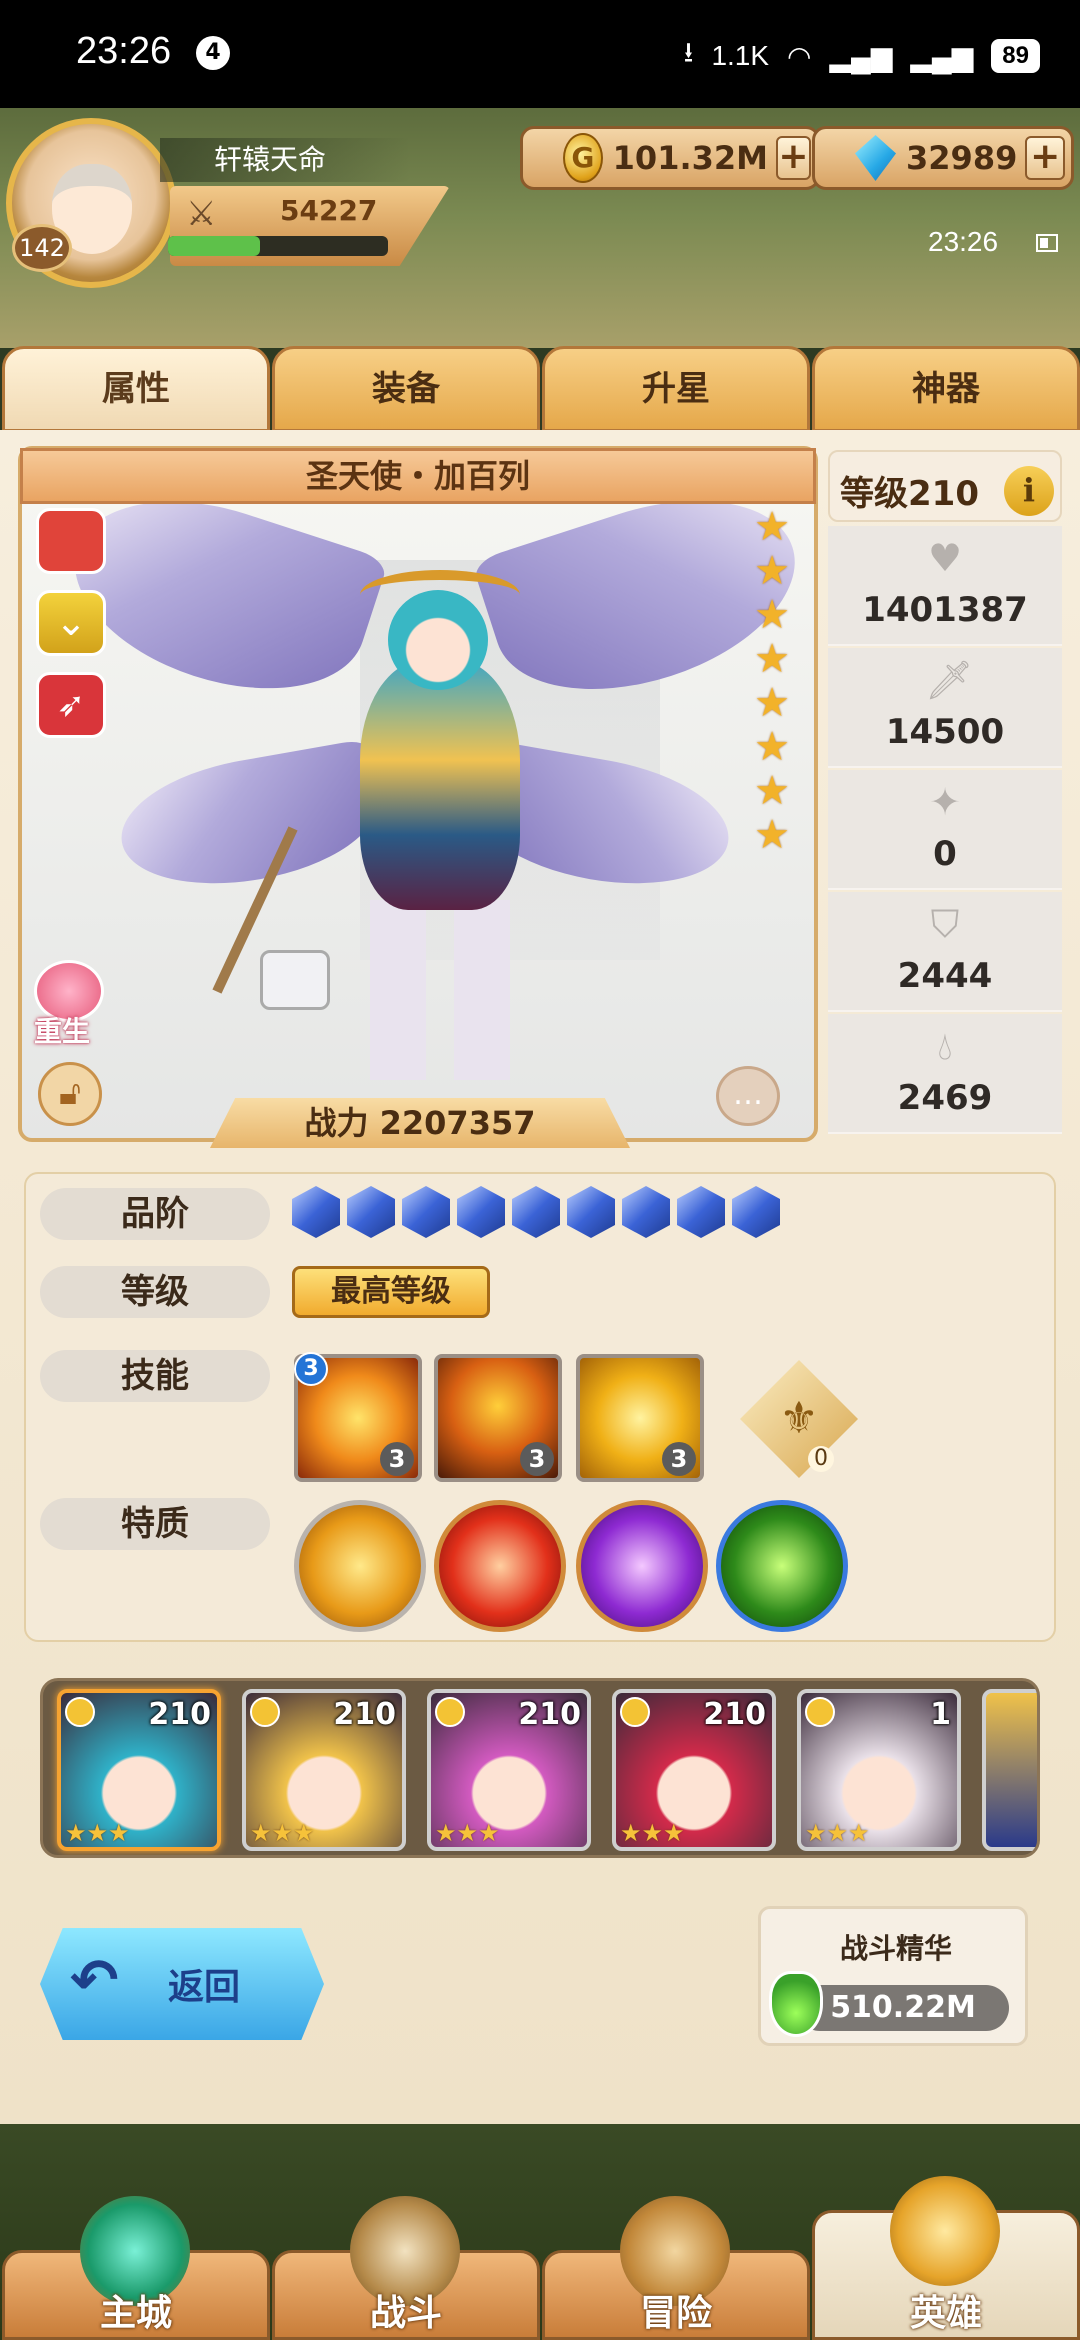 The width and height of the screenshot is (1080, 2340). What do you see at coordinates (285, 160) in the screenshot?
I see `player-name: 轩辕天命` at bounding box center [285, 160].